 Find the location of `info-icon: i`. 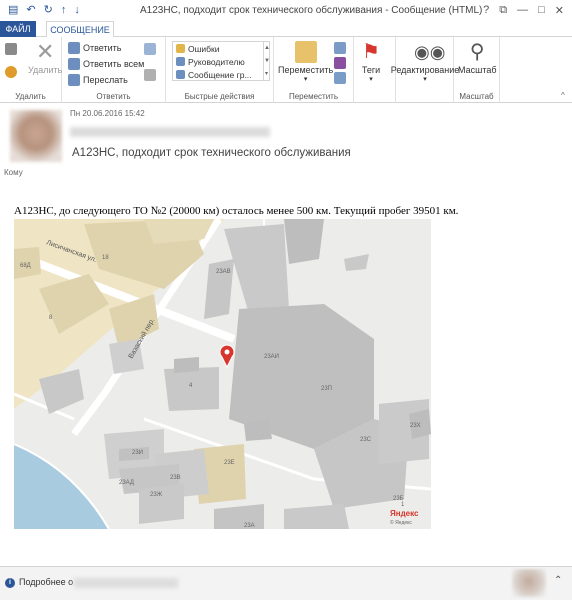

info-icon: i is located at coordinates (10, 583).